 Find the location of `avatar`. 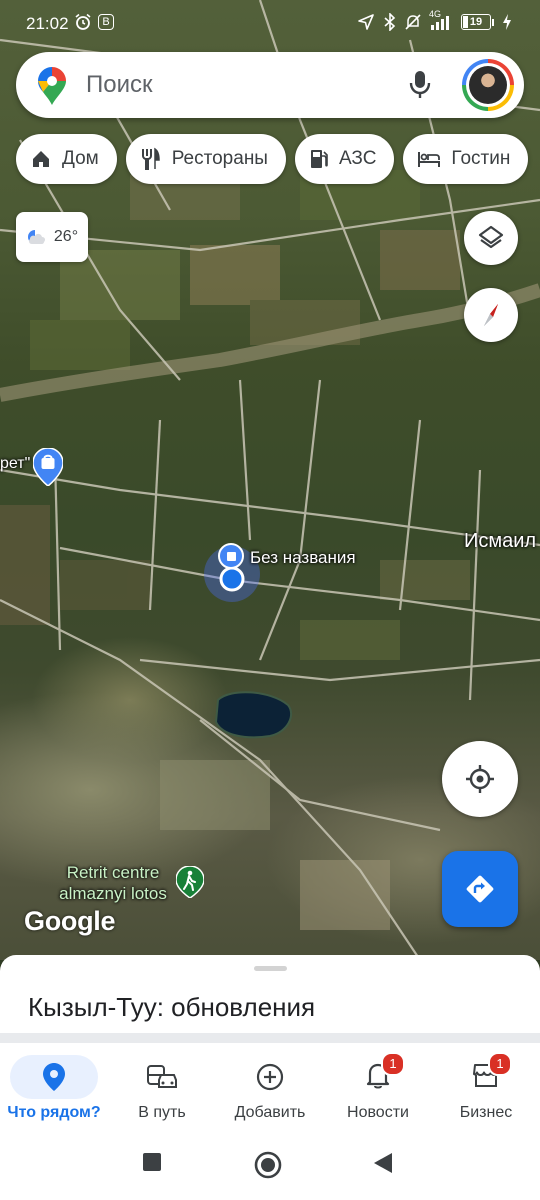

avatar is located at coordinates (488, 85).